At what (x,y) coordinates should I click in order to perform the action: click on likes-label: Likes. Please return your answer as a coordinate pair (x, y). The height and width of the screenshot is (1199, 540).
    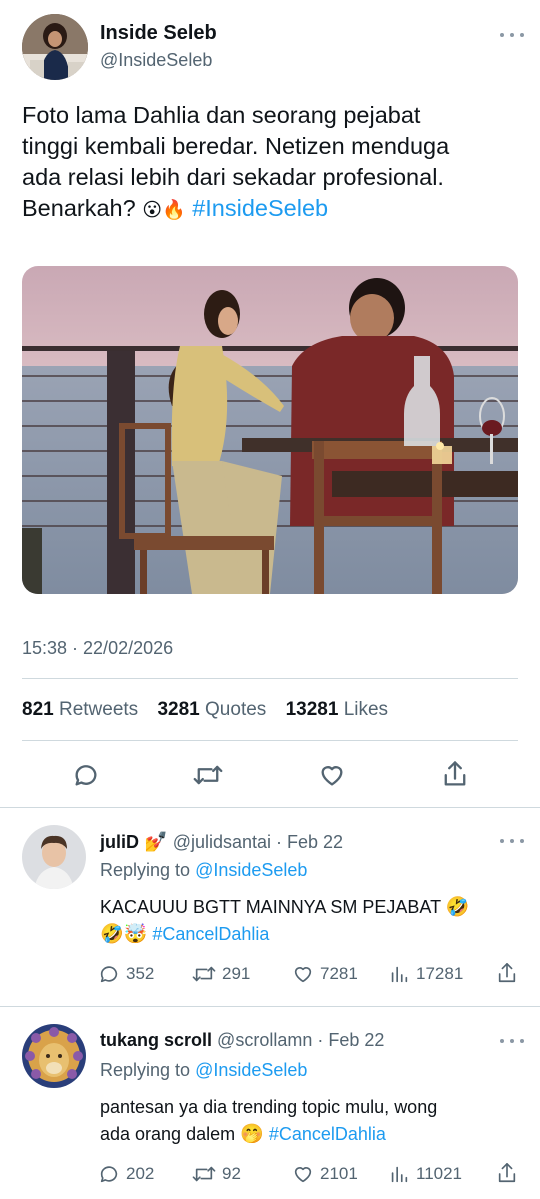
    Looking at the image, I should click on (366, 709).